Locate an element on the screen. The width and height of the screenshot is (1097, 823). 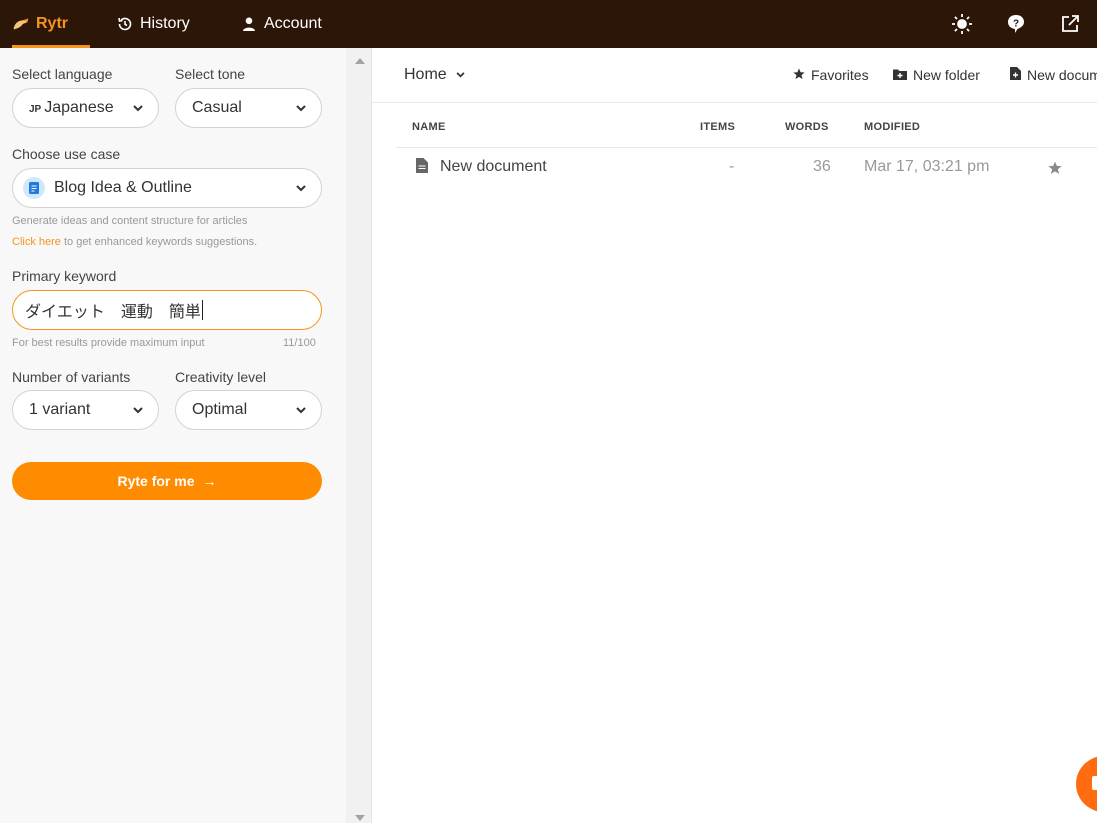
creativity-value: Optimal is located at coordinates (220, 409).